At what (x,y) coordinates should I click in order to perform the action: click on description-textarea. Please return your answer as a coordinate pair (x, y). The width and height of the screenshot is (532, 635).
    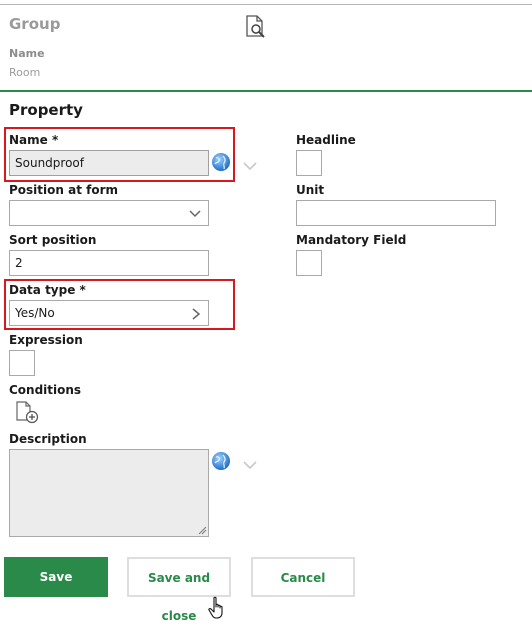
    Looking at the image, I should click on (109, 493).